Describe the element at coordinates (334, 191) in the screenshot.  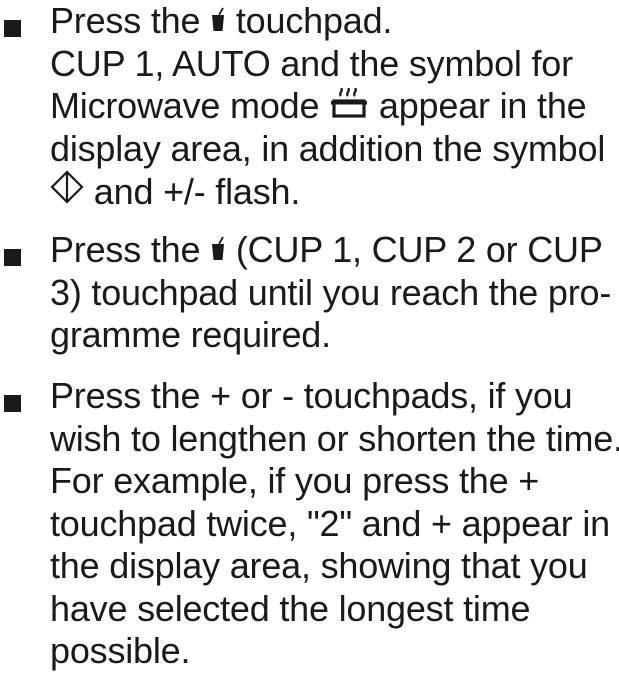
I see `text-line: and +/- flash.` at that location.